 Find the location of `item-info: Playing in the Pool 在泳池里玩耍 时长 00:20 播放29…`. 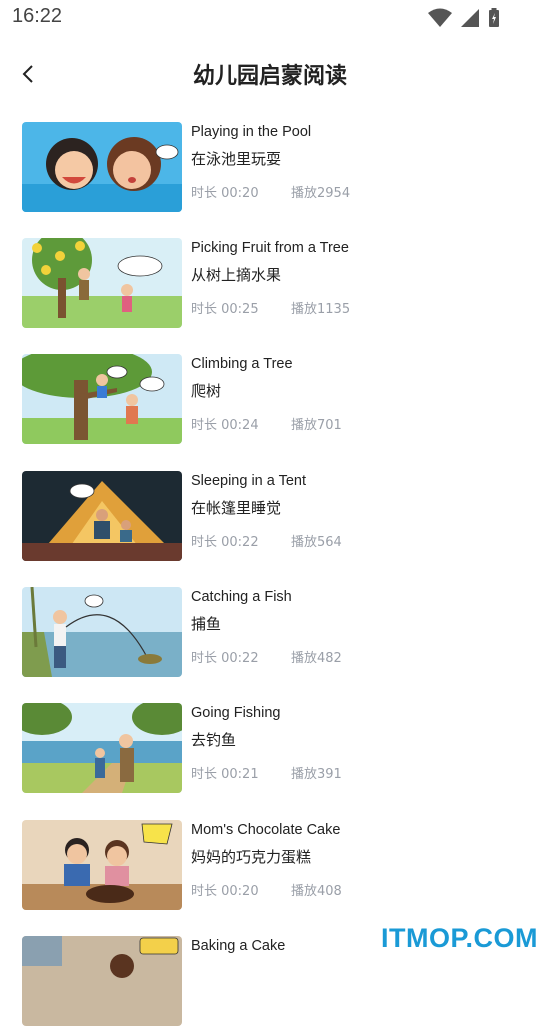

item-info: Playing in the Pool 在泳池里玩耍 时长 00:20 播放29… is located at coordinates (356, 167).